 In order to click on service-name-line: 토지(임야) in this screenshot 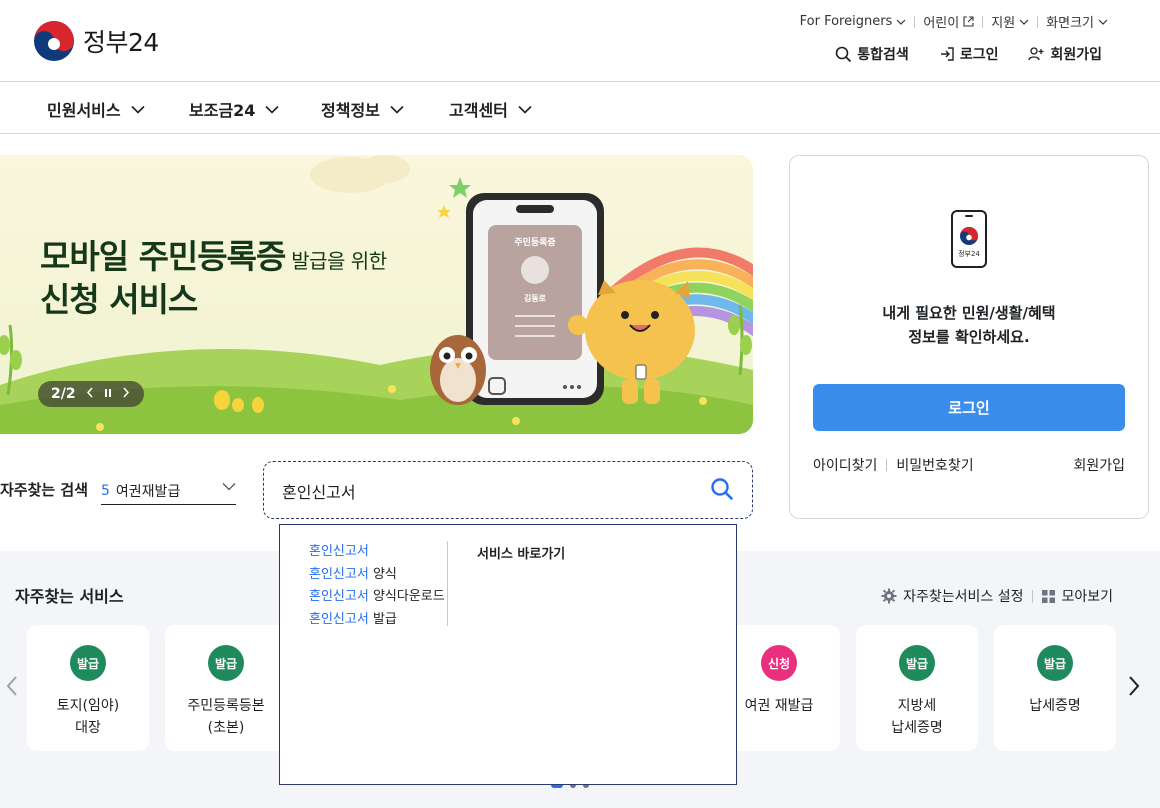, I will do `click(88, 706)`.